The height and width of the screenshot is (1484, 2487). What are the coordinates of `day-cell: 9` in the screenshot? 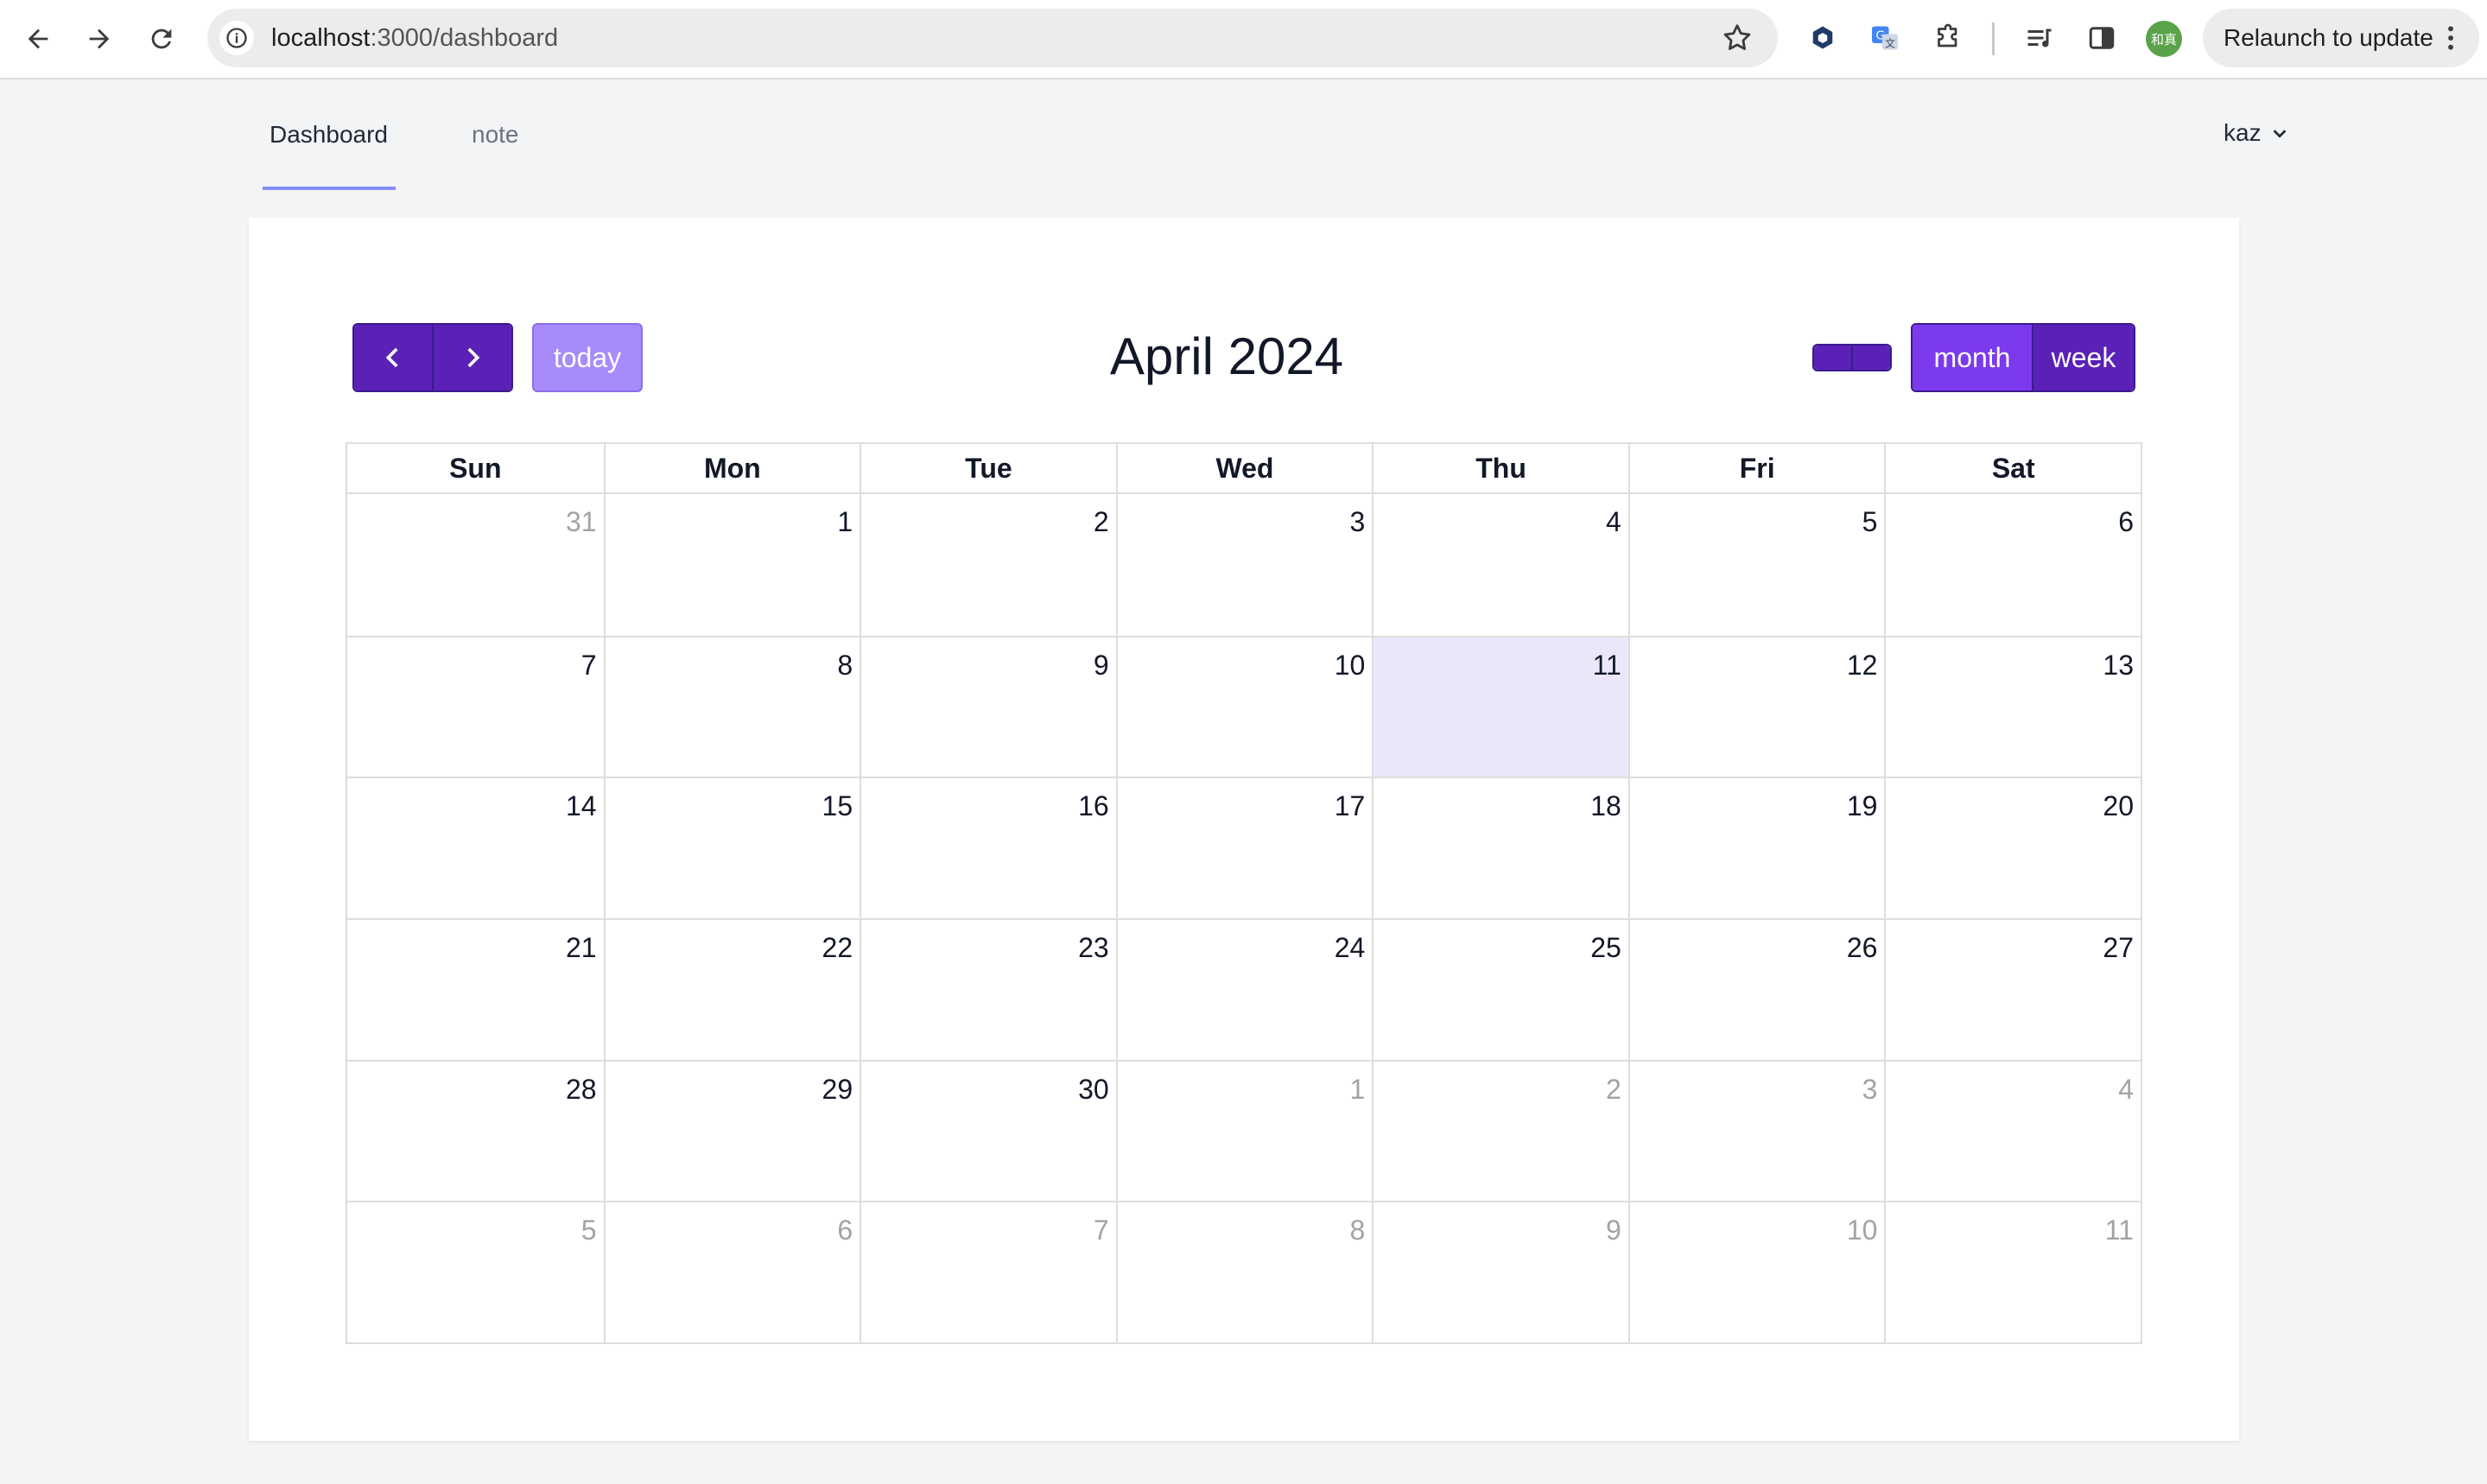 It's located at (1500, 1271).